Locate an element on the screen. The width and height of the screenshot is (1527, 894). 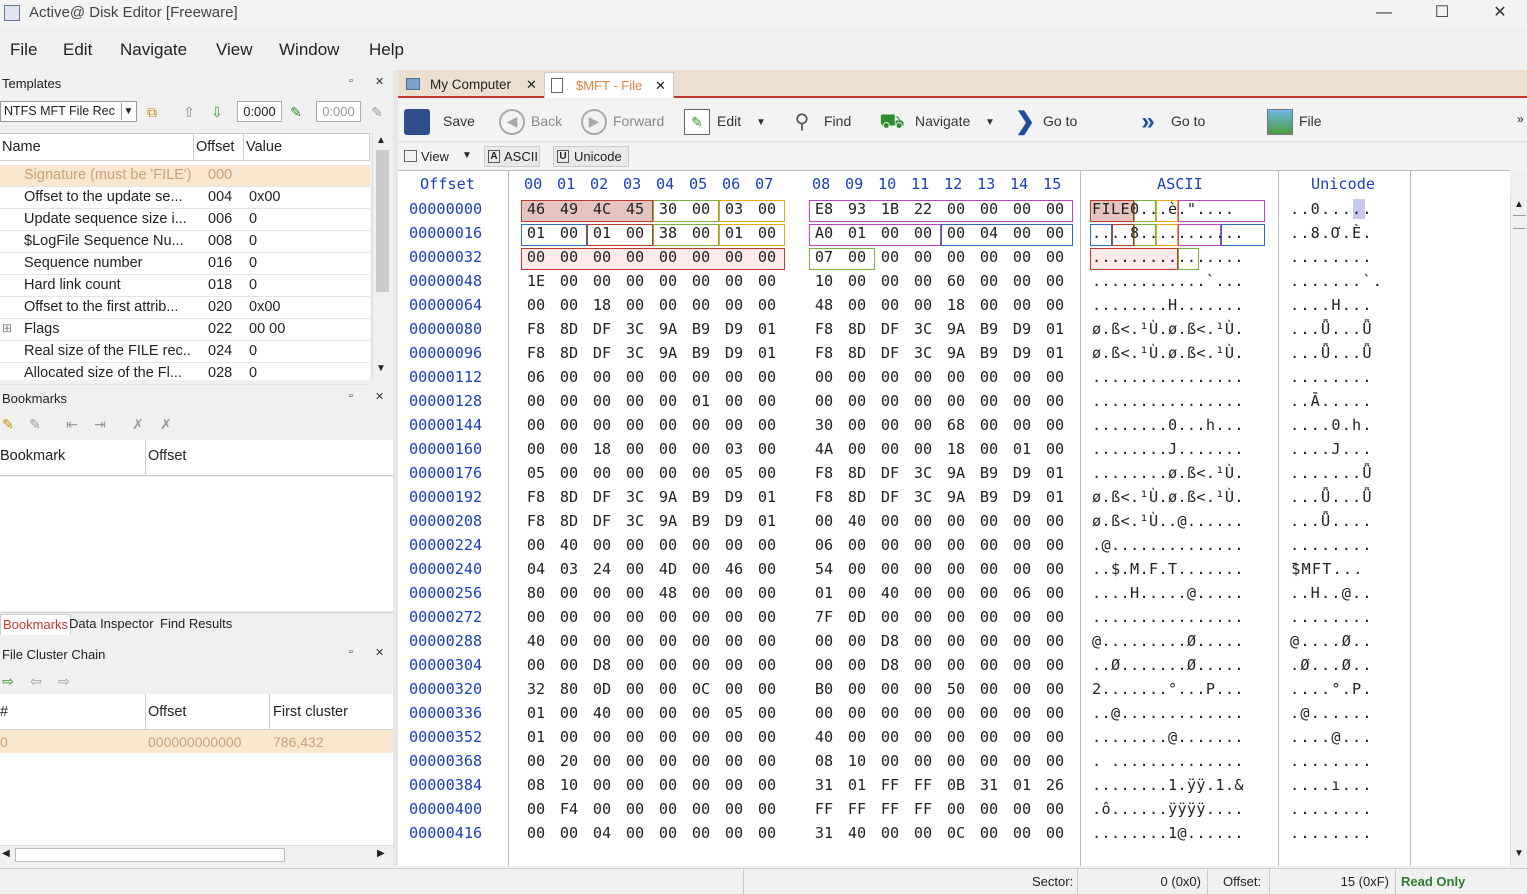
edit-button: ✎ Edit ▼ is located at coordinates (726, 121).